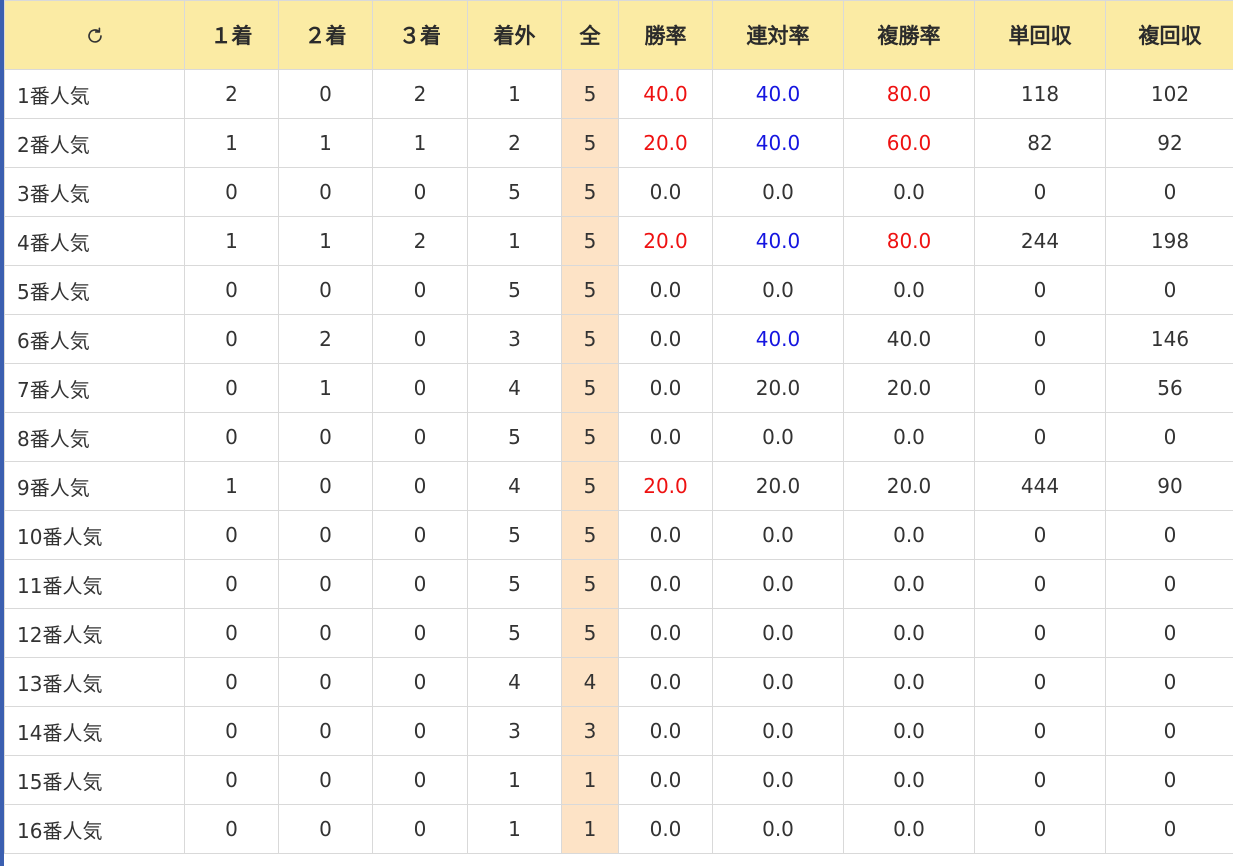 The width and height of the screenshot is (1233, 866). What do you see at coordinates (1040, 94) in the screenshot?
I see `cell-tan-return: 118` at bounding box center [1040, 94].